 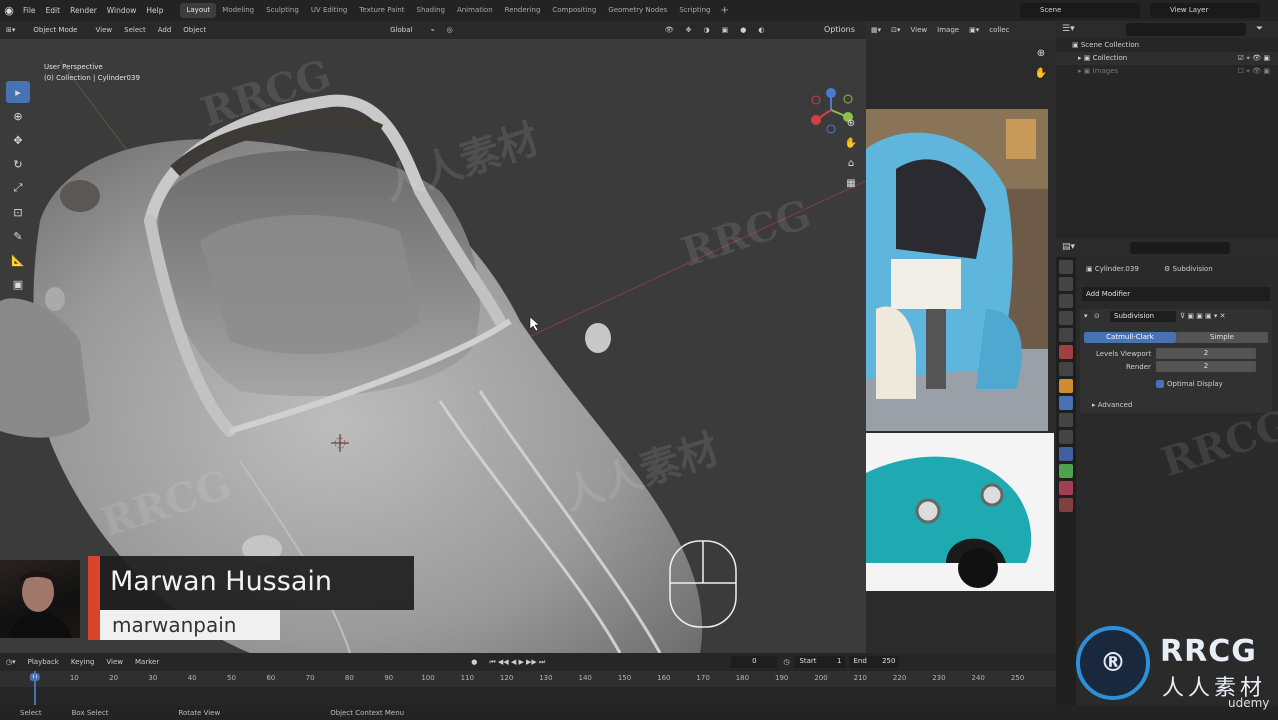 What do you see at coordinates (154, 10) in the screenshot?
I see `menu-help: Help` at bounding box center [154, 10].